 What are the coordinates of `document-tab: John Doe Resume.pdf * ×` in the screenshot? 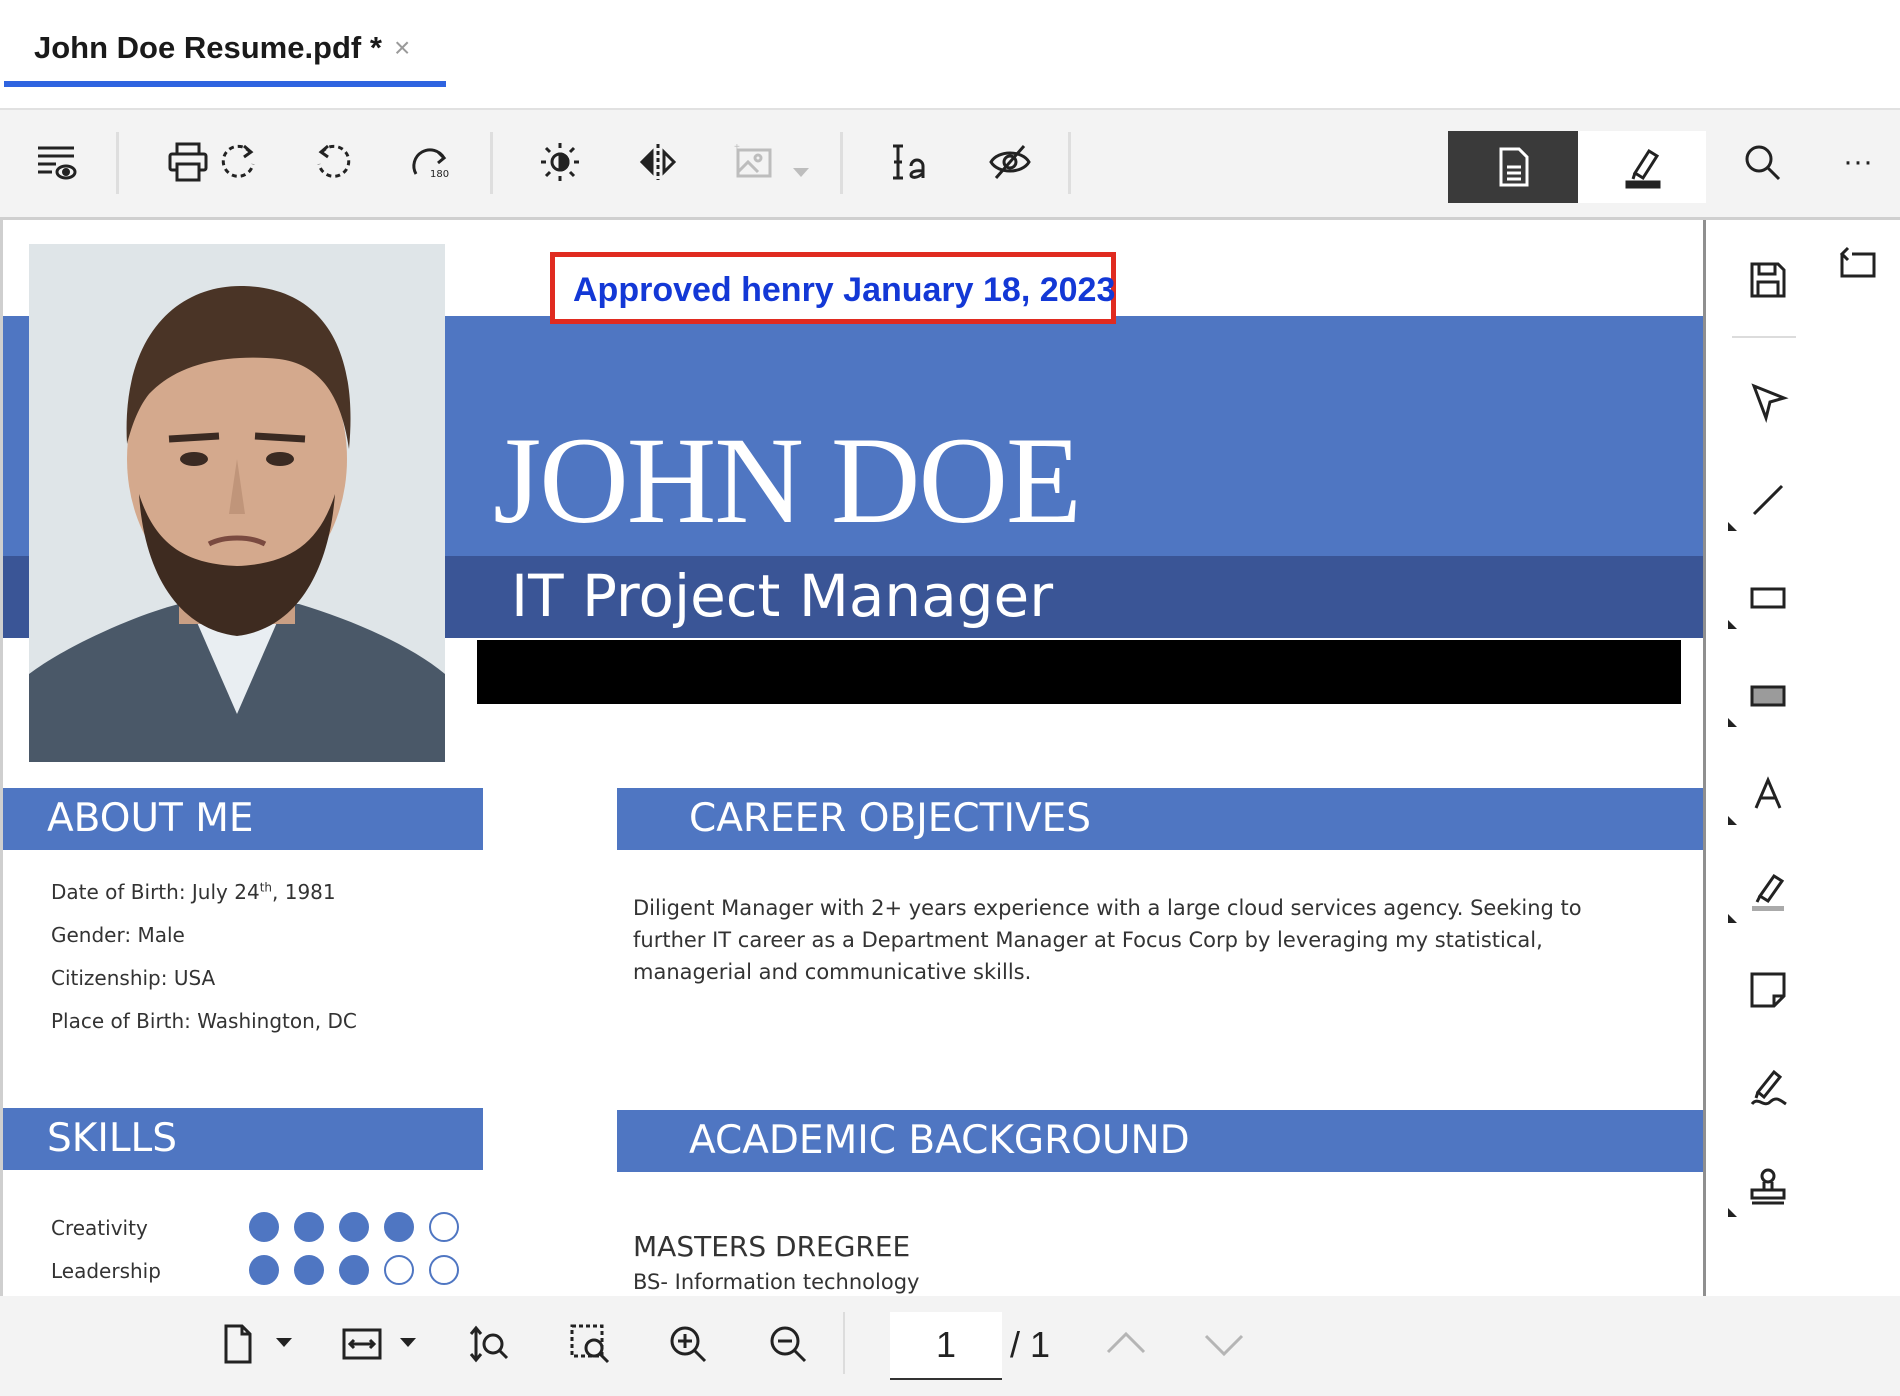 It's located at (224, 44).